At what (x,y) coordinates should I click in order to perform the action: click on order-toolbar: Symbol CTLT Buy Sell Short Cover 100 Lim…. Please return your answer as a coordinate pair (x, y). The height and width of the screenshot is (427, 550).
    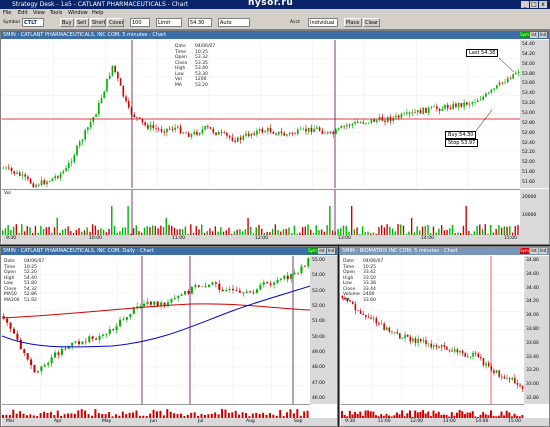
    Looking at the image, I should click on (275, 23).